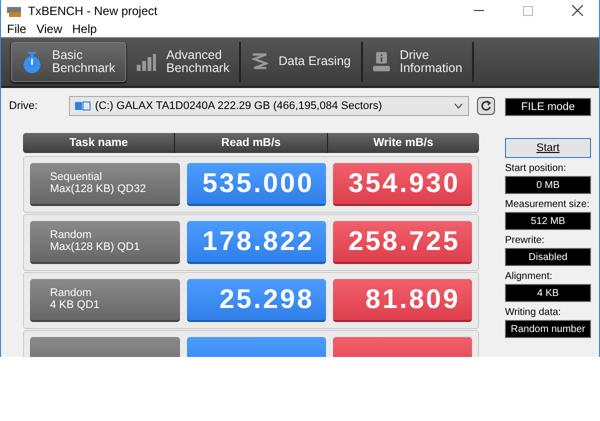 The image size is (600, 421). Describe the element at coordinates (533, 312) in the screenshot. I see `setting-label: Writing data:` at that location.